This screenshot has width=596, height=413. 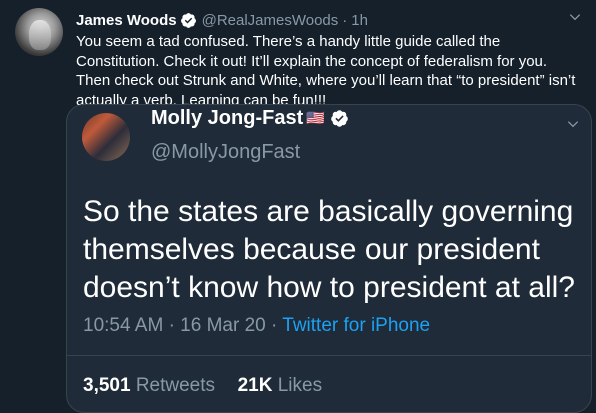 What do you see at coordinates (223, 325) in the screenshot?
I see `quoted-date: 16 Mar 20` at bounding box center [223, 325].